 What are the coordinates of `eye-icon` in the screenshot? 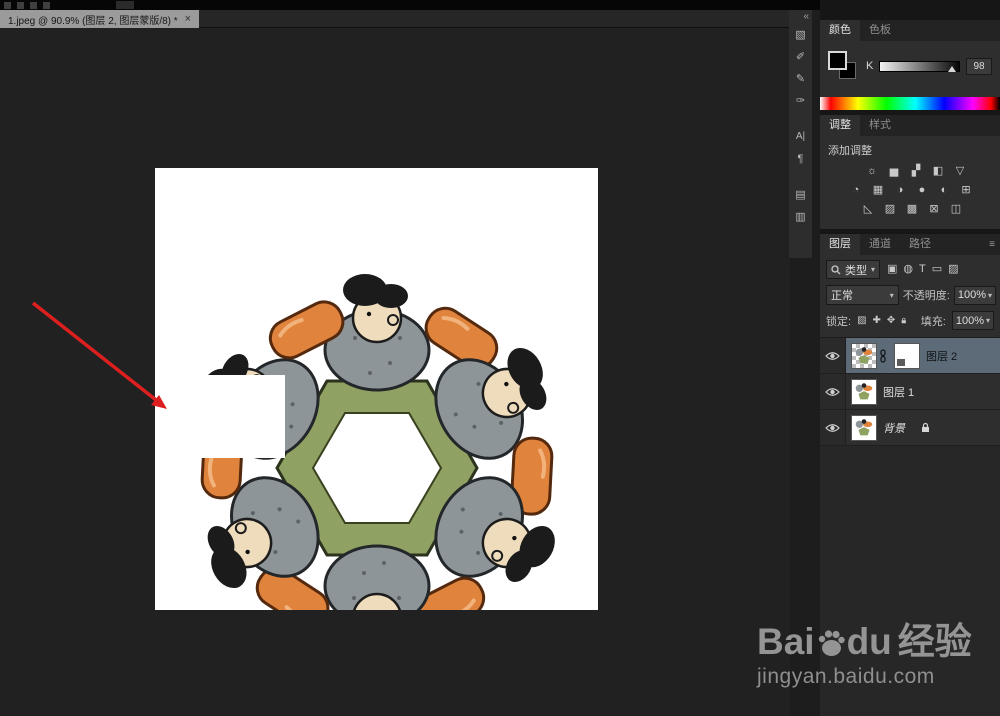 It's located at (832, 427).